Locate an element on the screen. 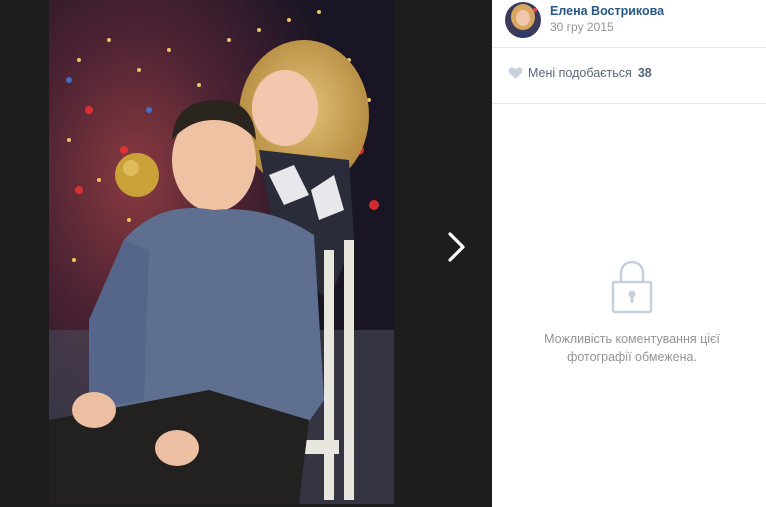 The height and width of the screenshot is (507, 766). chevron-right-icon is located at coordinates (456, 247).